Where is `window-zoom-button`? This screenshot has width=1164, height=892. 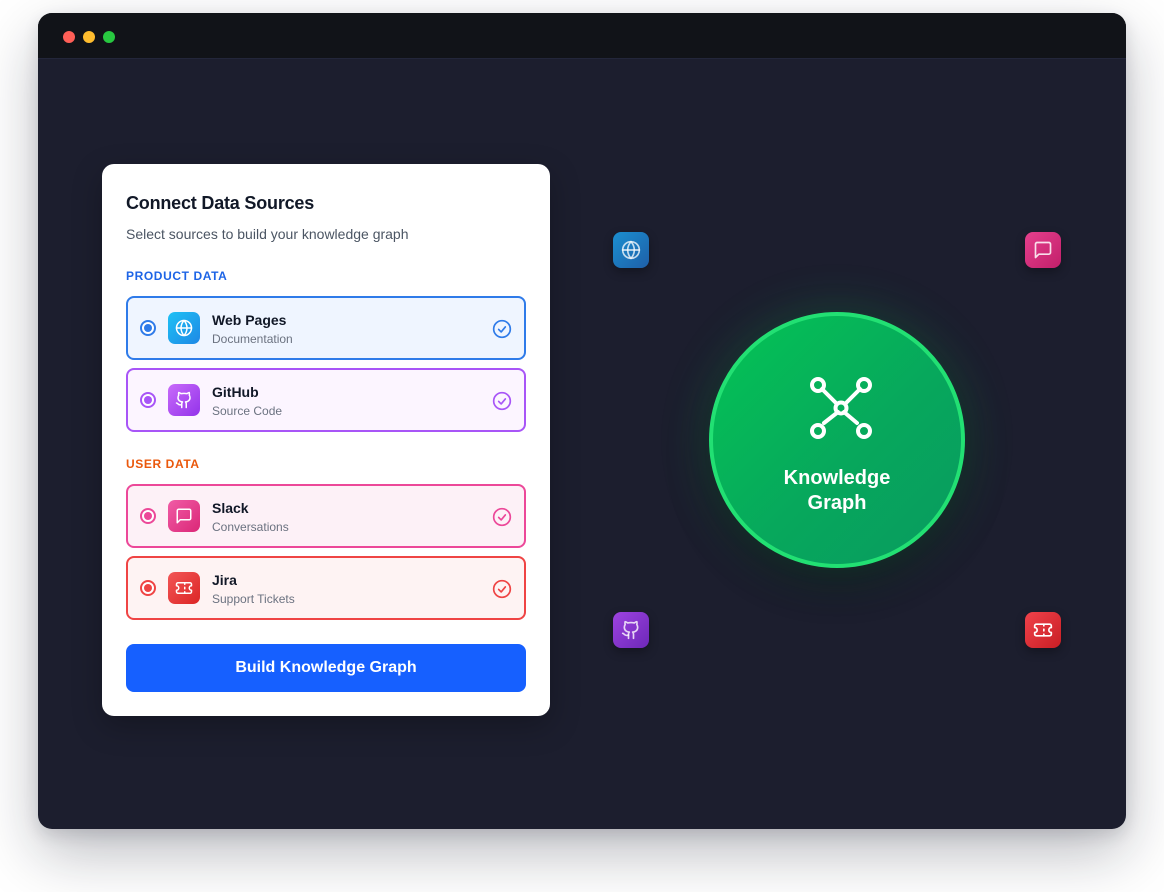
window-zoom-button is located at coordinates (109, 37).